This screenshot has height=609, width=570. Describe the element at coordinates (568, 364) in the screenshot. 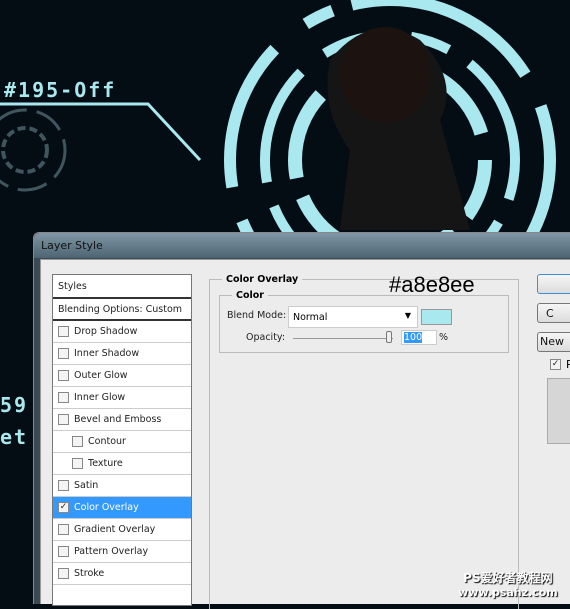

I see `preview-label: P` at that location.